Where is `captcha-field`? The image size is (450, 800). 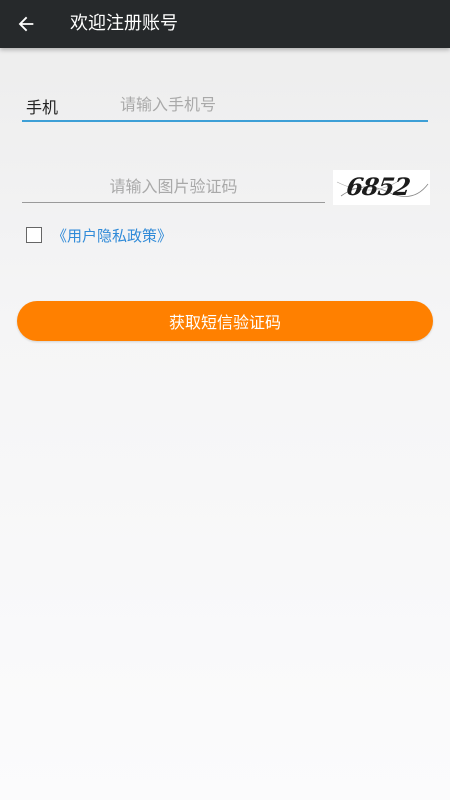 captcha-field is located at coordinates (173, 187).